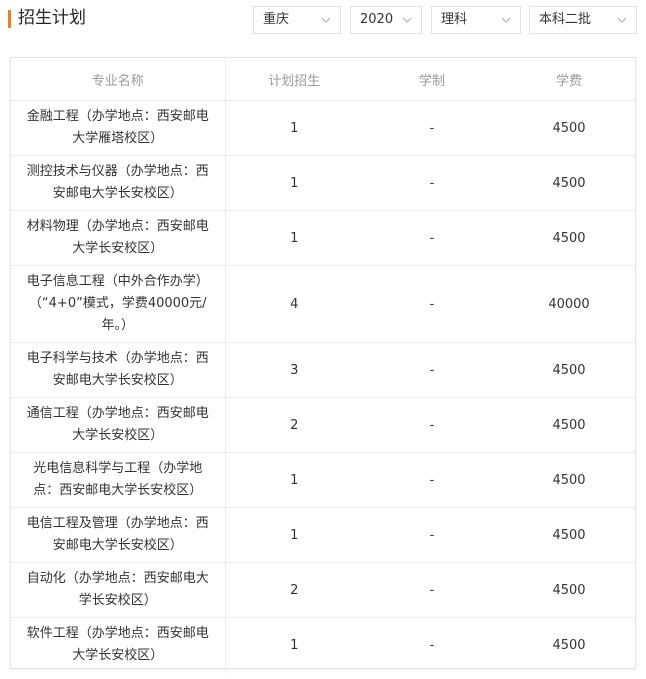  I want to click on column-header-duration: 学制, so click(432, 79).